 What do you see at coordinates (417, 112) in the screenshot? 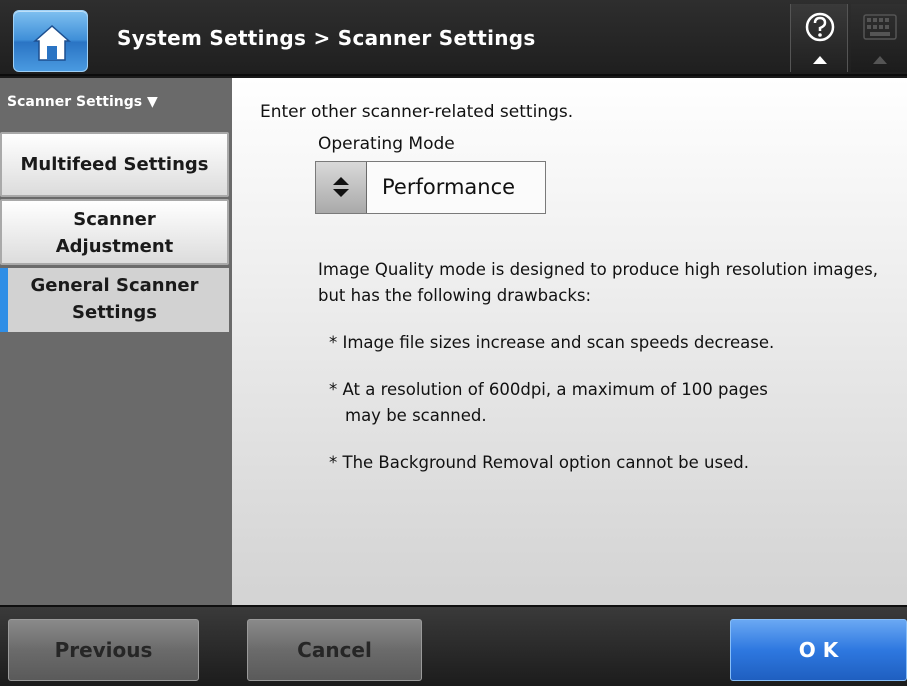
I see `intro-text: Enter other scanner-related settings.` at bounding box center [417, 112].